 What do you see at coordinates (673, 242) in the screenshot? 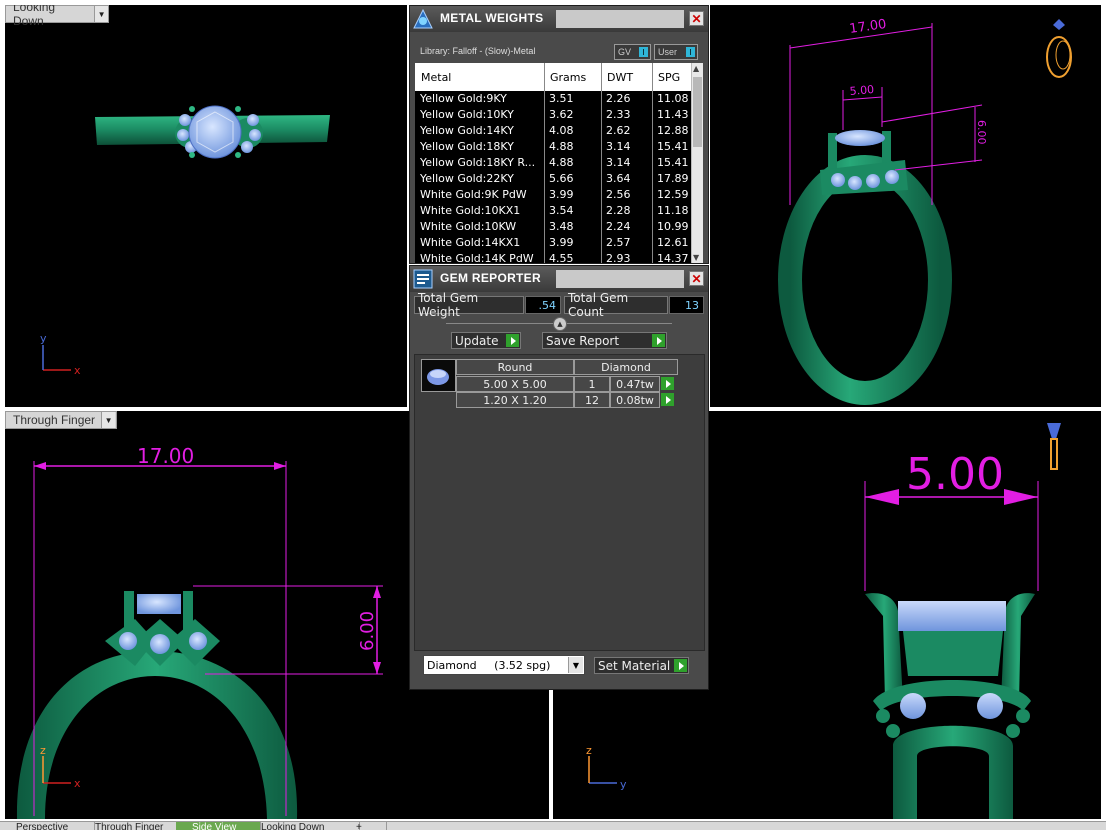
I see `cell-spg: 12.61` at bounding box center [673, 242].